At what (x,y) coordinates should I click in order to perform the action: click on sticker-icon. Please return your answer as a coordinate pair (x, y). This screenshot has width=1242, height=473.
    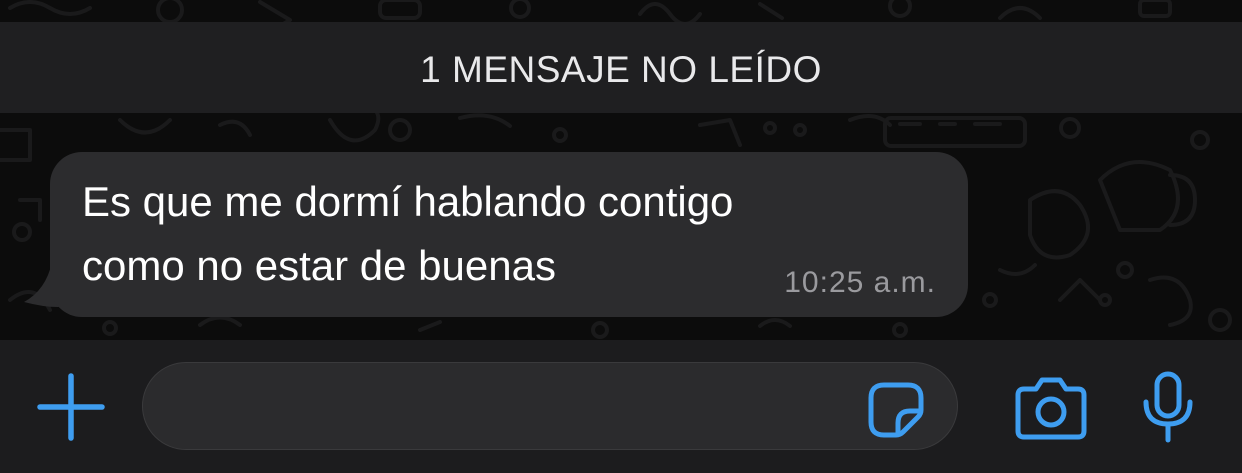
    Looking at the image, I should click on (896, 410).